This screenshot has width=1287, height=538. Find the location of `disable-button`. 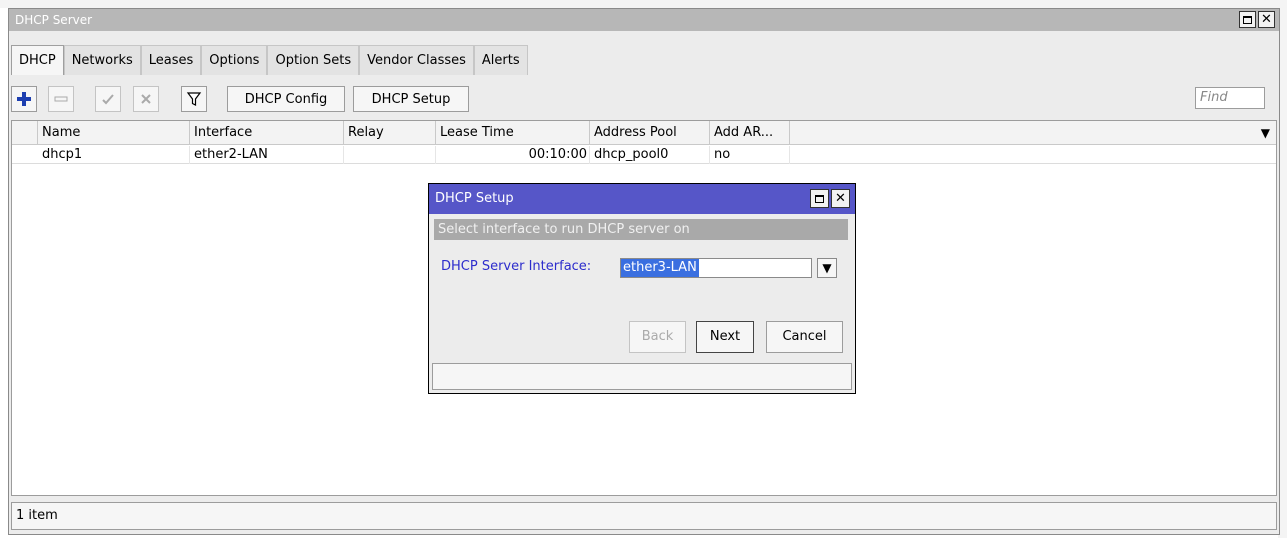

disable-button is located at coordinates (146, 99).